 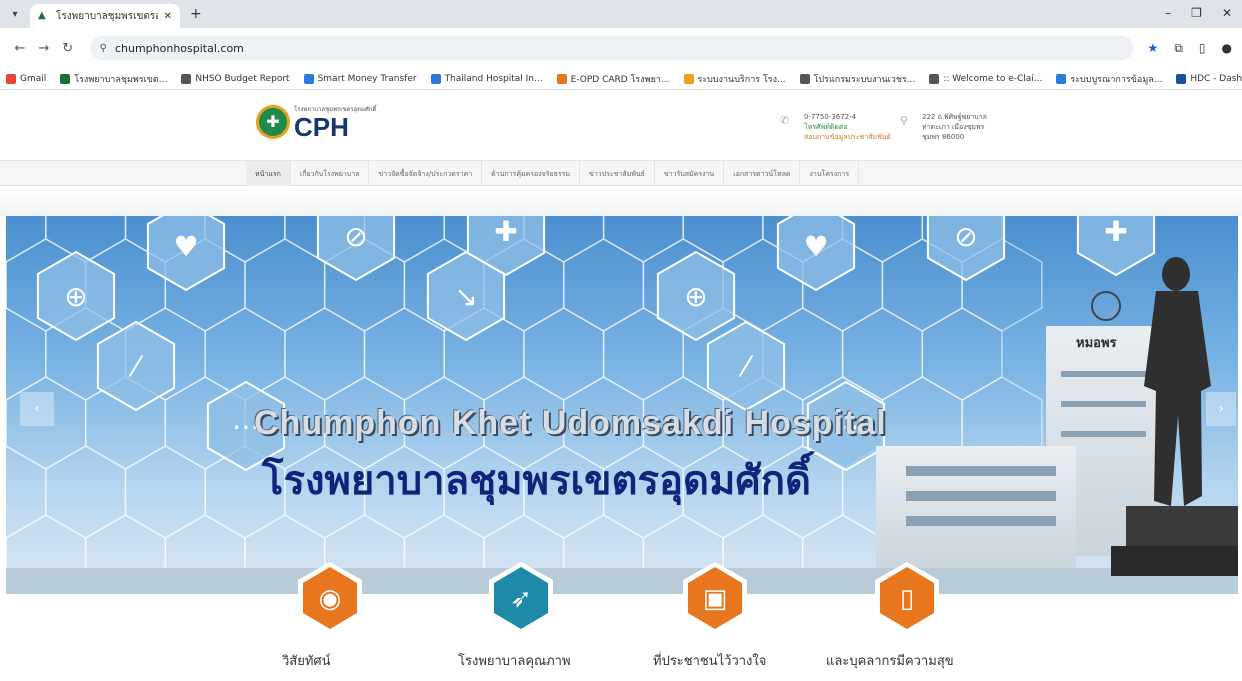 I want to click on address-line-3: ชุมพร 86000, so click(x=943, y=137).